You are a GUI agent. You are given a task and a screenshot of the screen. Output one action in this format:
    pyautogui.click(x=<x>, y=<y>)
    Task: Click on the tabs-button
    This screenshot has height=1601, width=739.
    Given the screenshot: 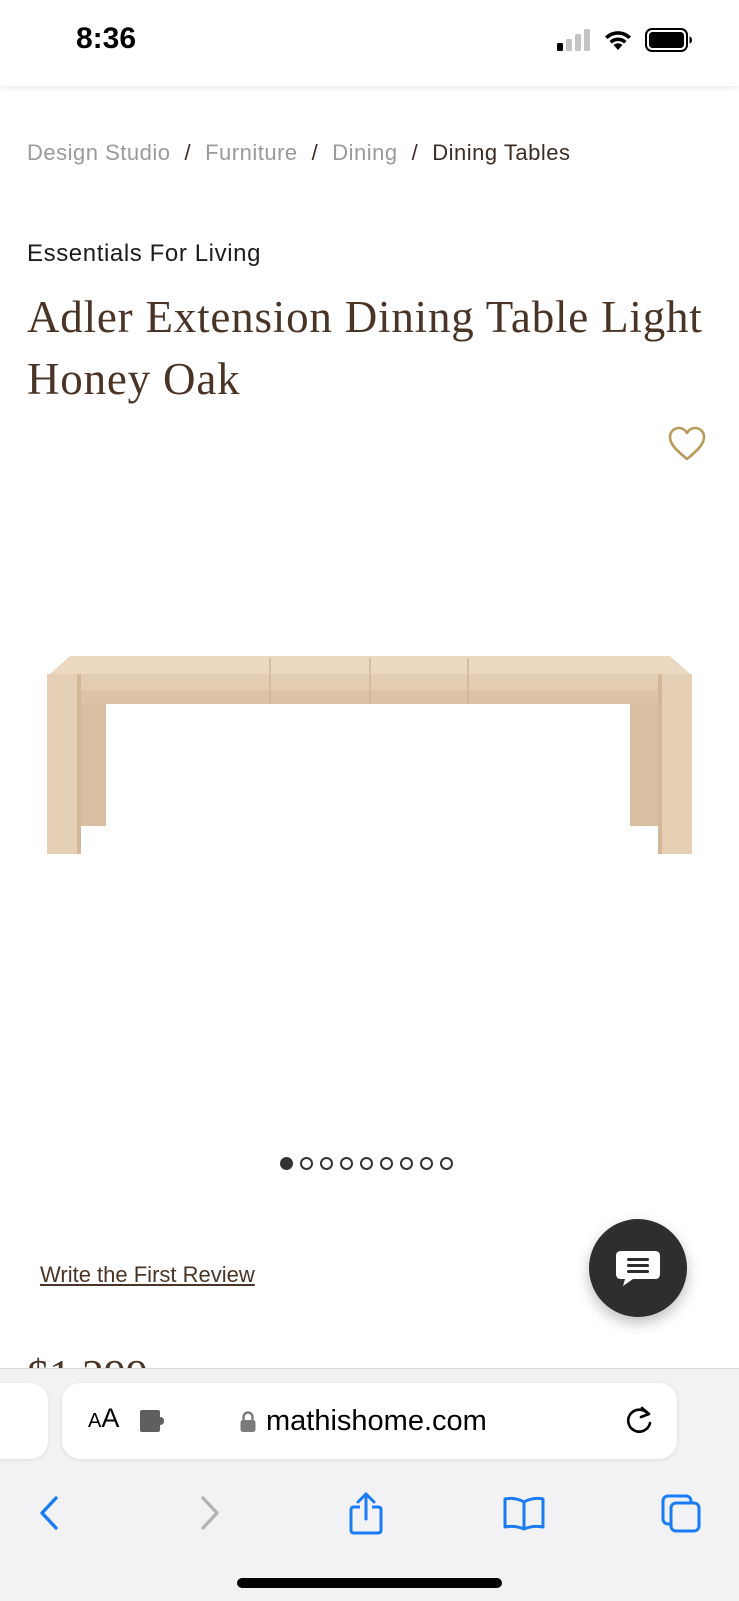 What is the action you would take?
    pyautogui.click(x=681, y=1513)
    